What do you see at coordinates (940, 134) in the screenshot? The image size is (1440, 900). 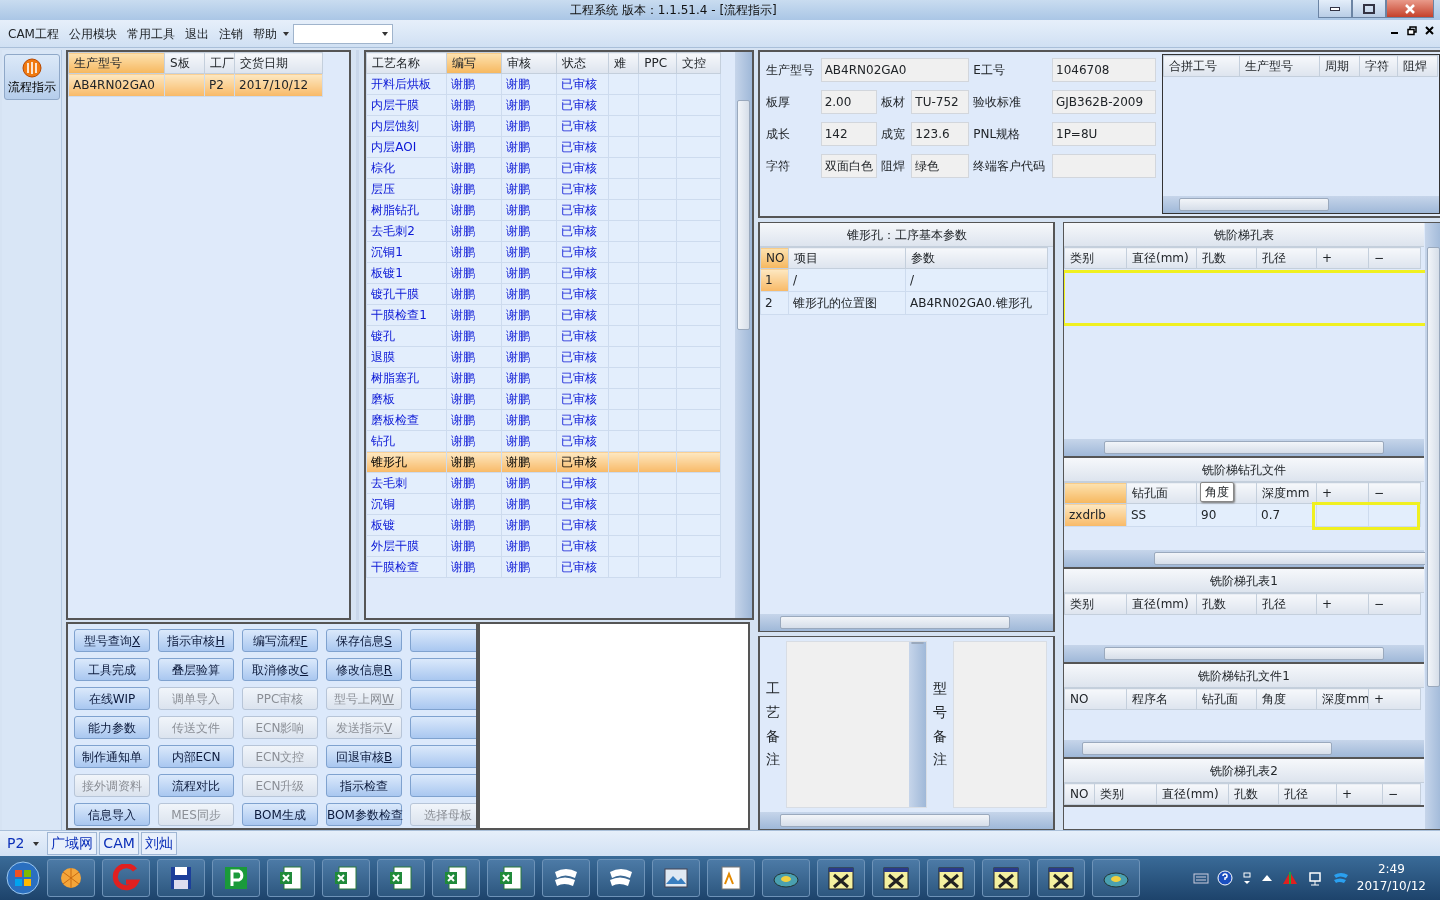 I see `field-value: 123.6` at bounding box center [940, 134].